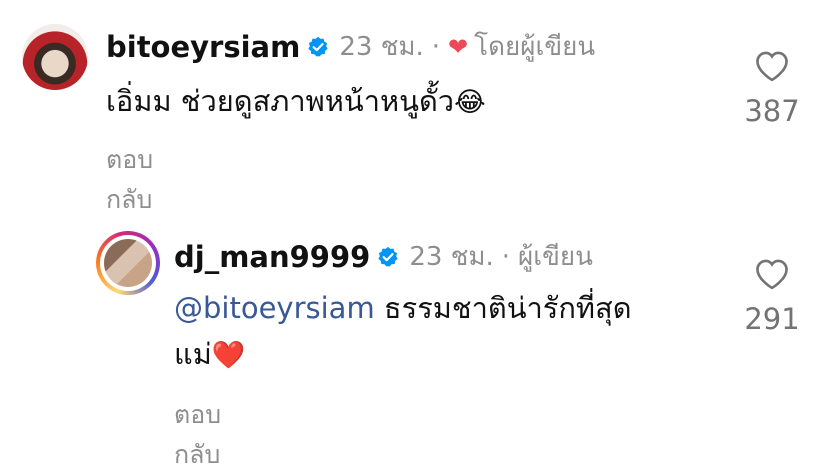  What do you see at coordinates (272, 257) in the screenshot?
I see `username: dj_man9999` at bounding box center [272, 257].